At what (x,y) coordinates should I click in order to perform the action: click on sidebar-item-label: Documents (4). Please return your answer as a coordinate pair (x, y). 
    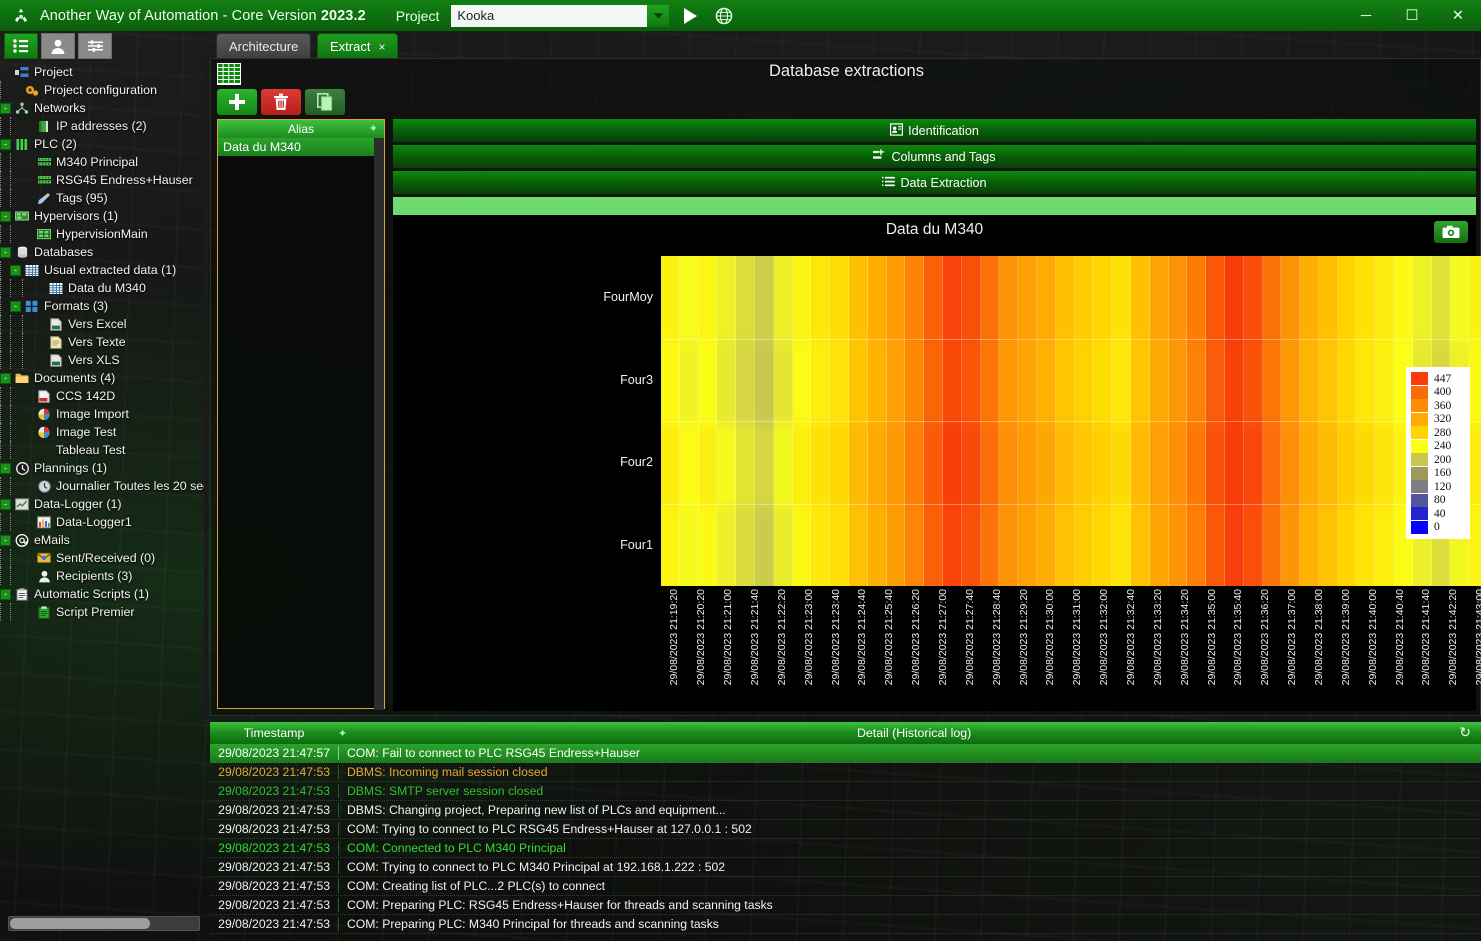
    Looking at the image, I should click on (75, 378).